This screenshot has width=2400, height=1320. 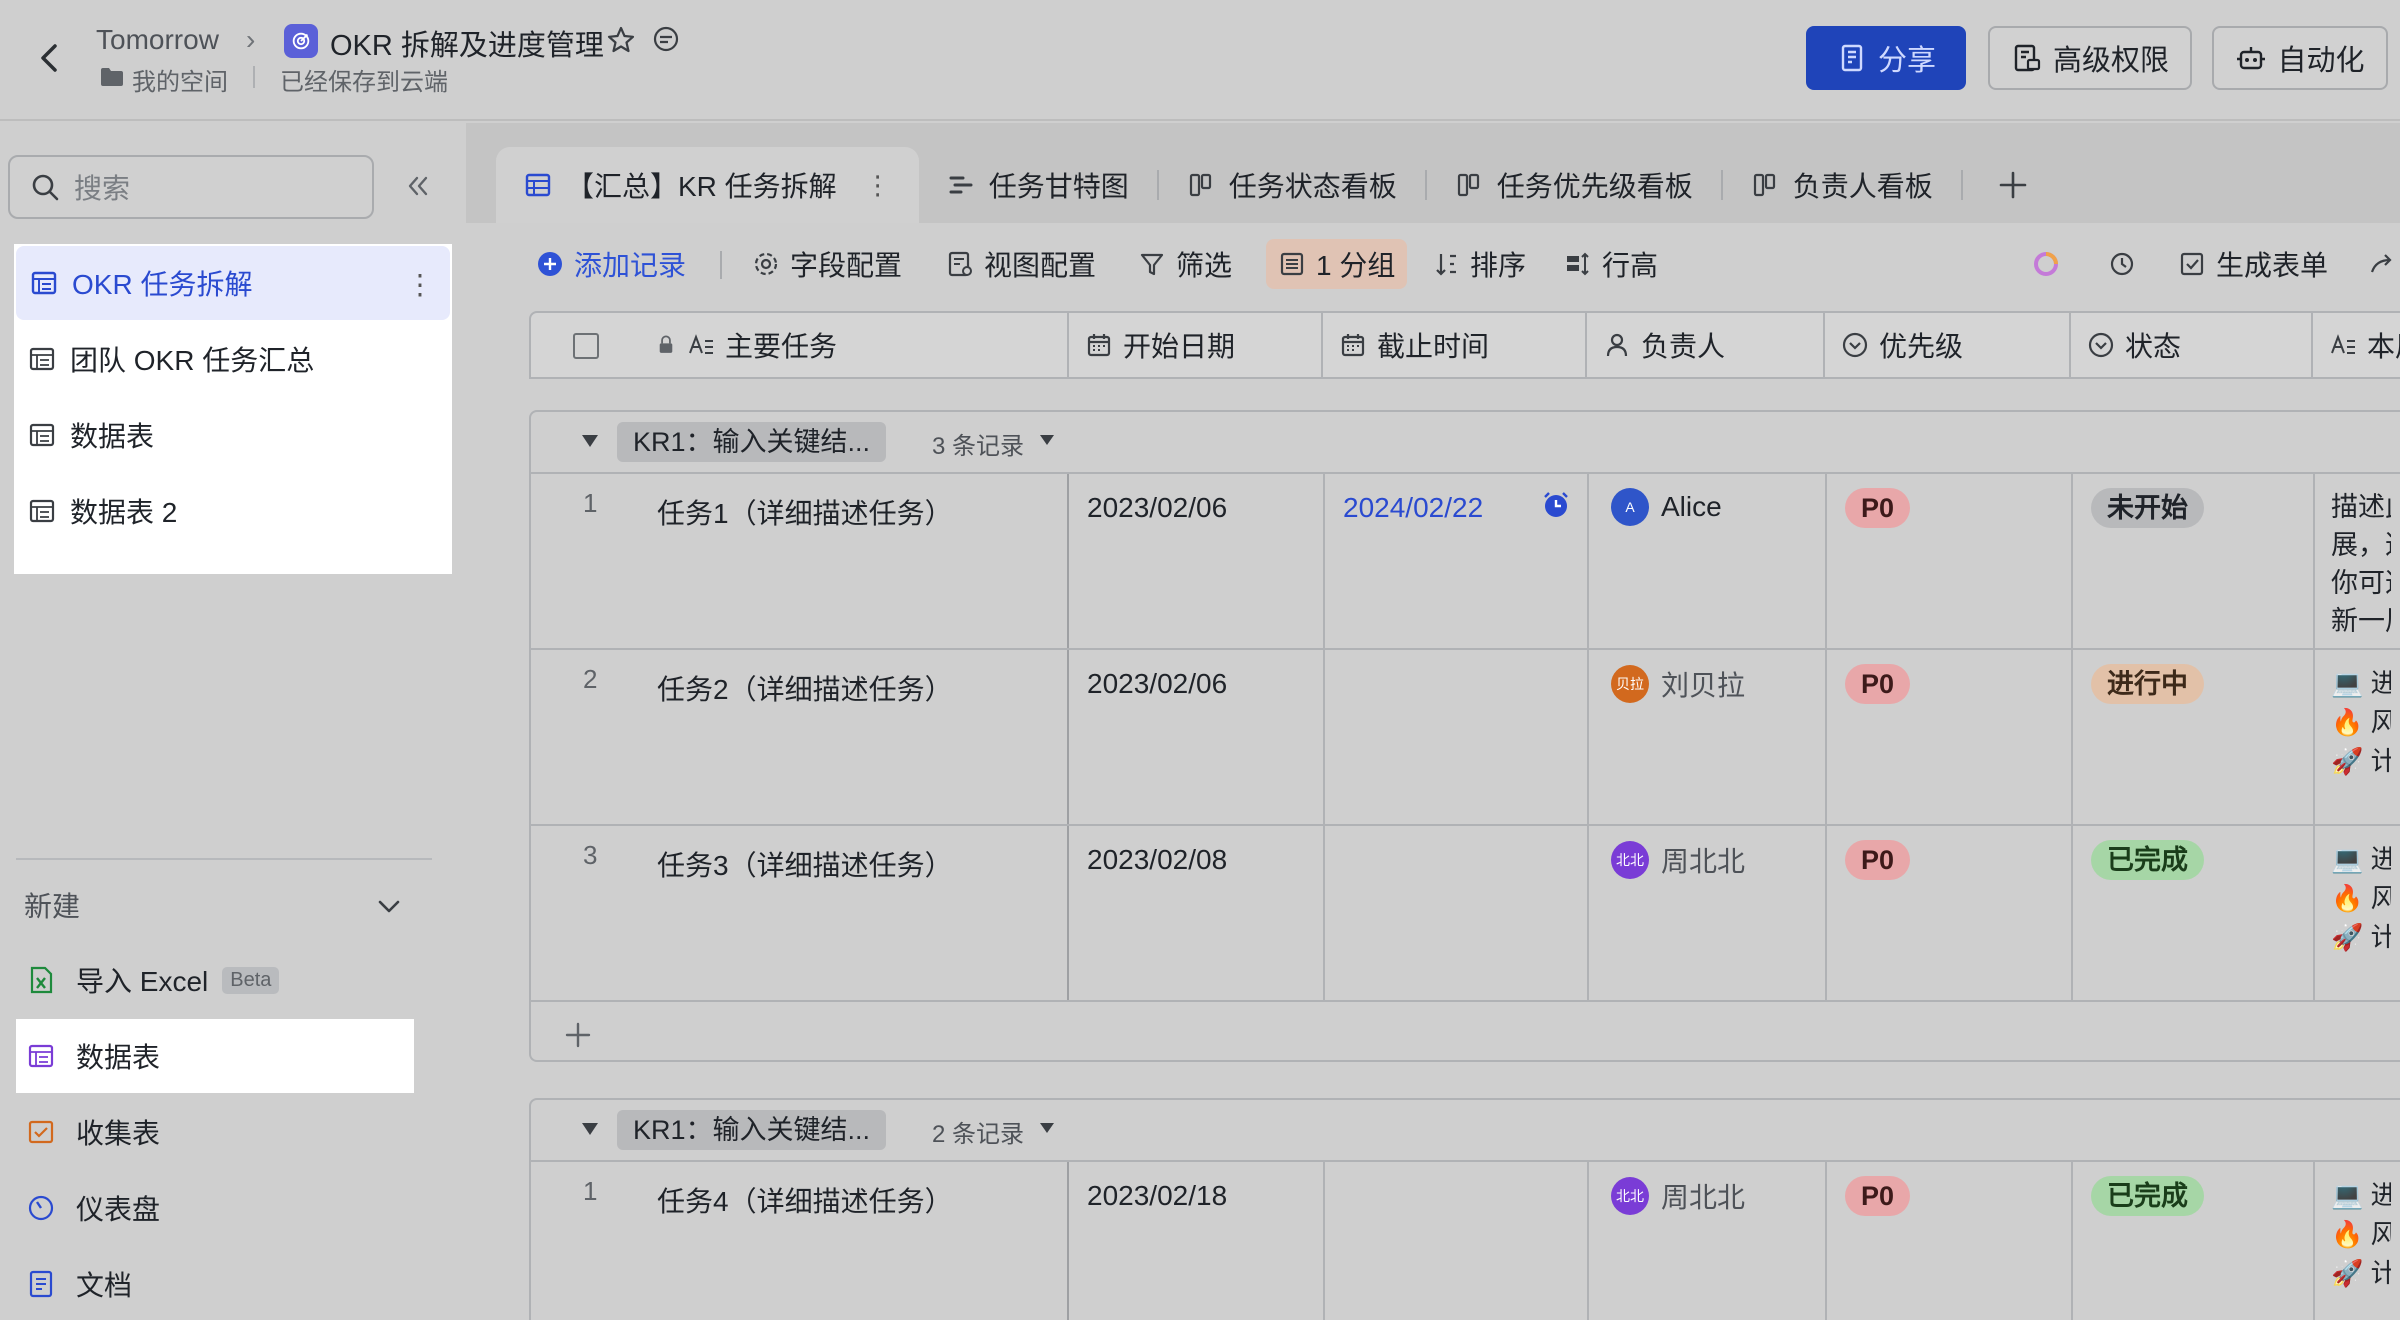 I want to click on column-header-status: 状态, so click(x=2193, y=345).